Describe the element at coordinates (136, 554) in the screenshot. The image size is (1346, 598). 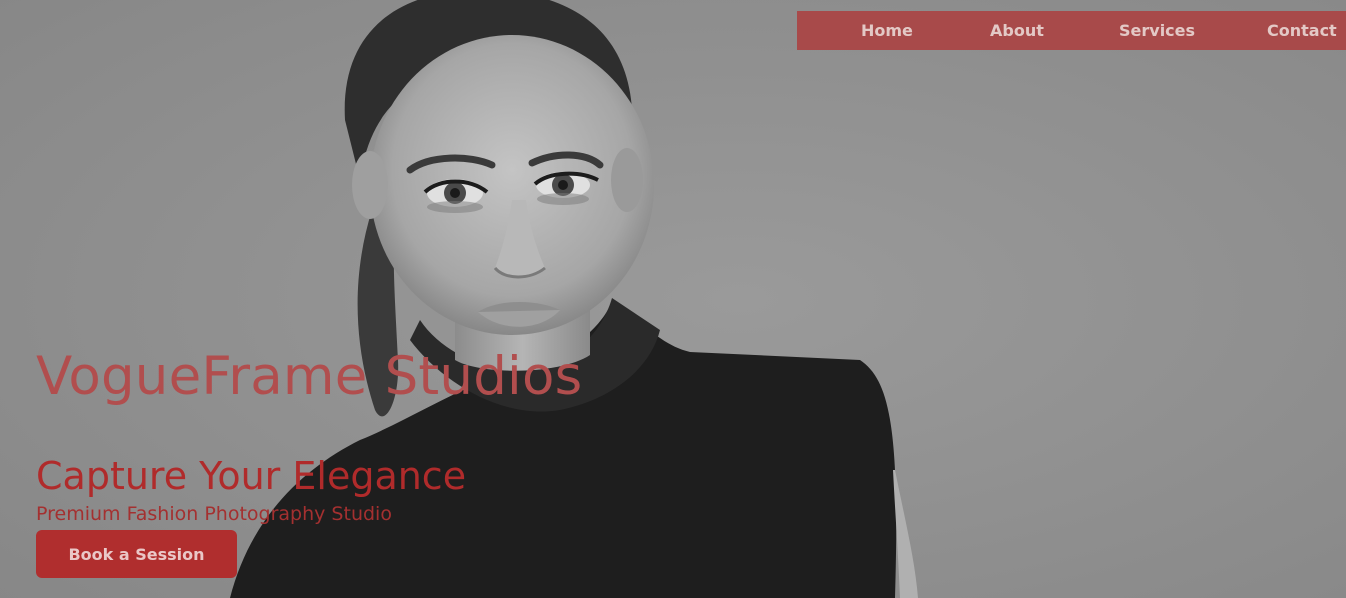
I see `book-session-button: Book a Session` at that location.